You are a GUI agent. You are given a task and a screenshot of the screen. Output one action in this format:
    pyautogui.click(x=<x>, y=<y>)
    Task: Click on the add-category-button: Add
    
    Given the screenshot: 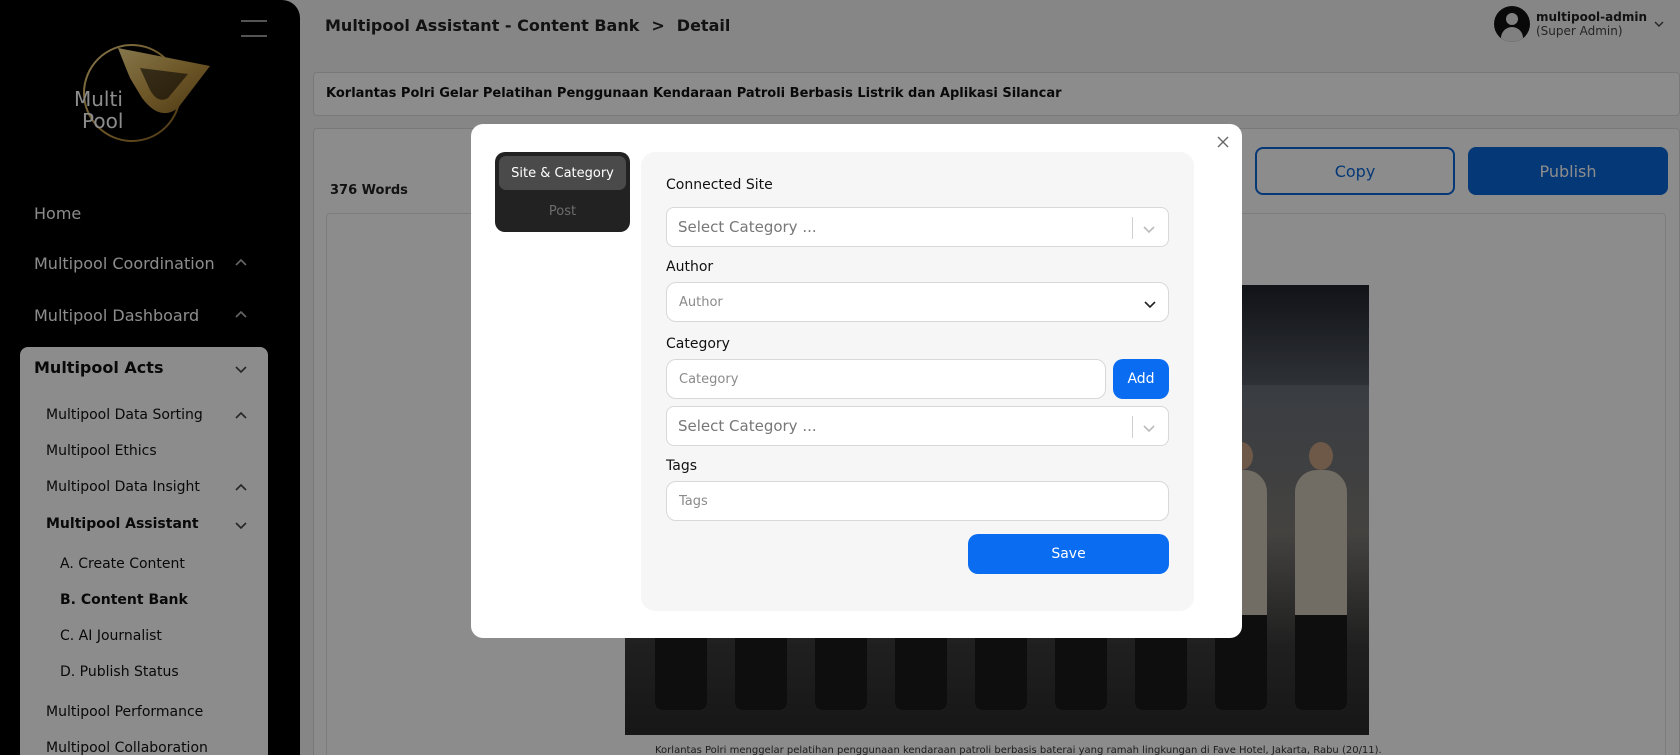 What is the action you would take?
    pyautogui.click(x=1141, y=379)
    